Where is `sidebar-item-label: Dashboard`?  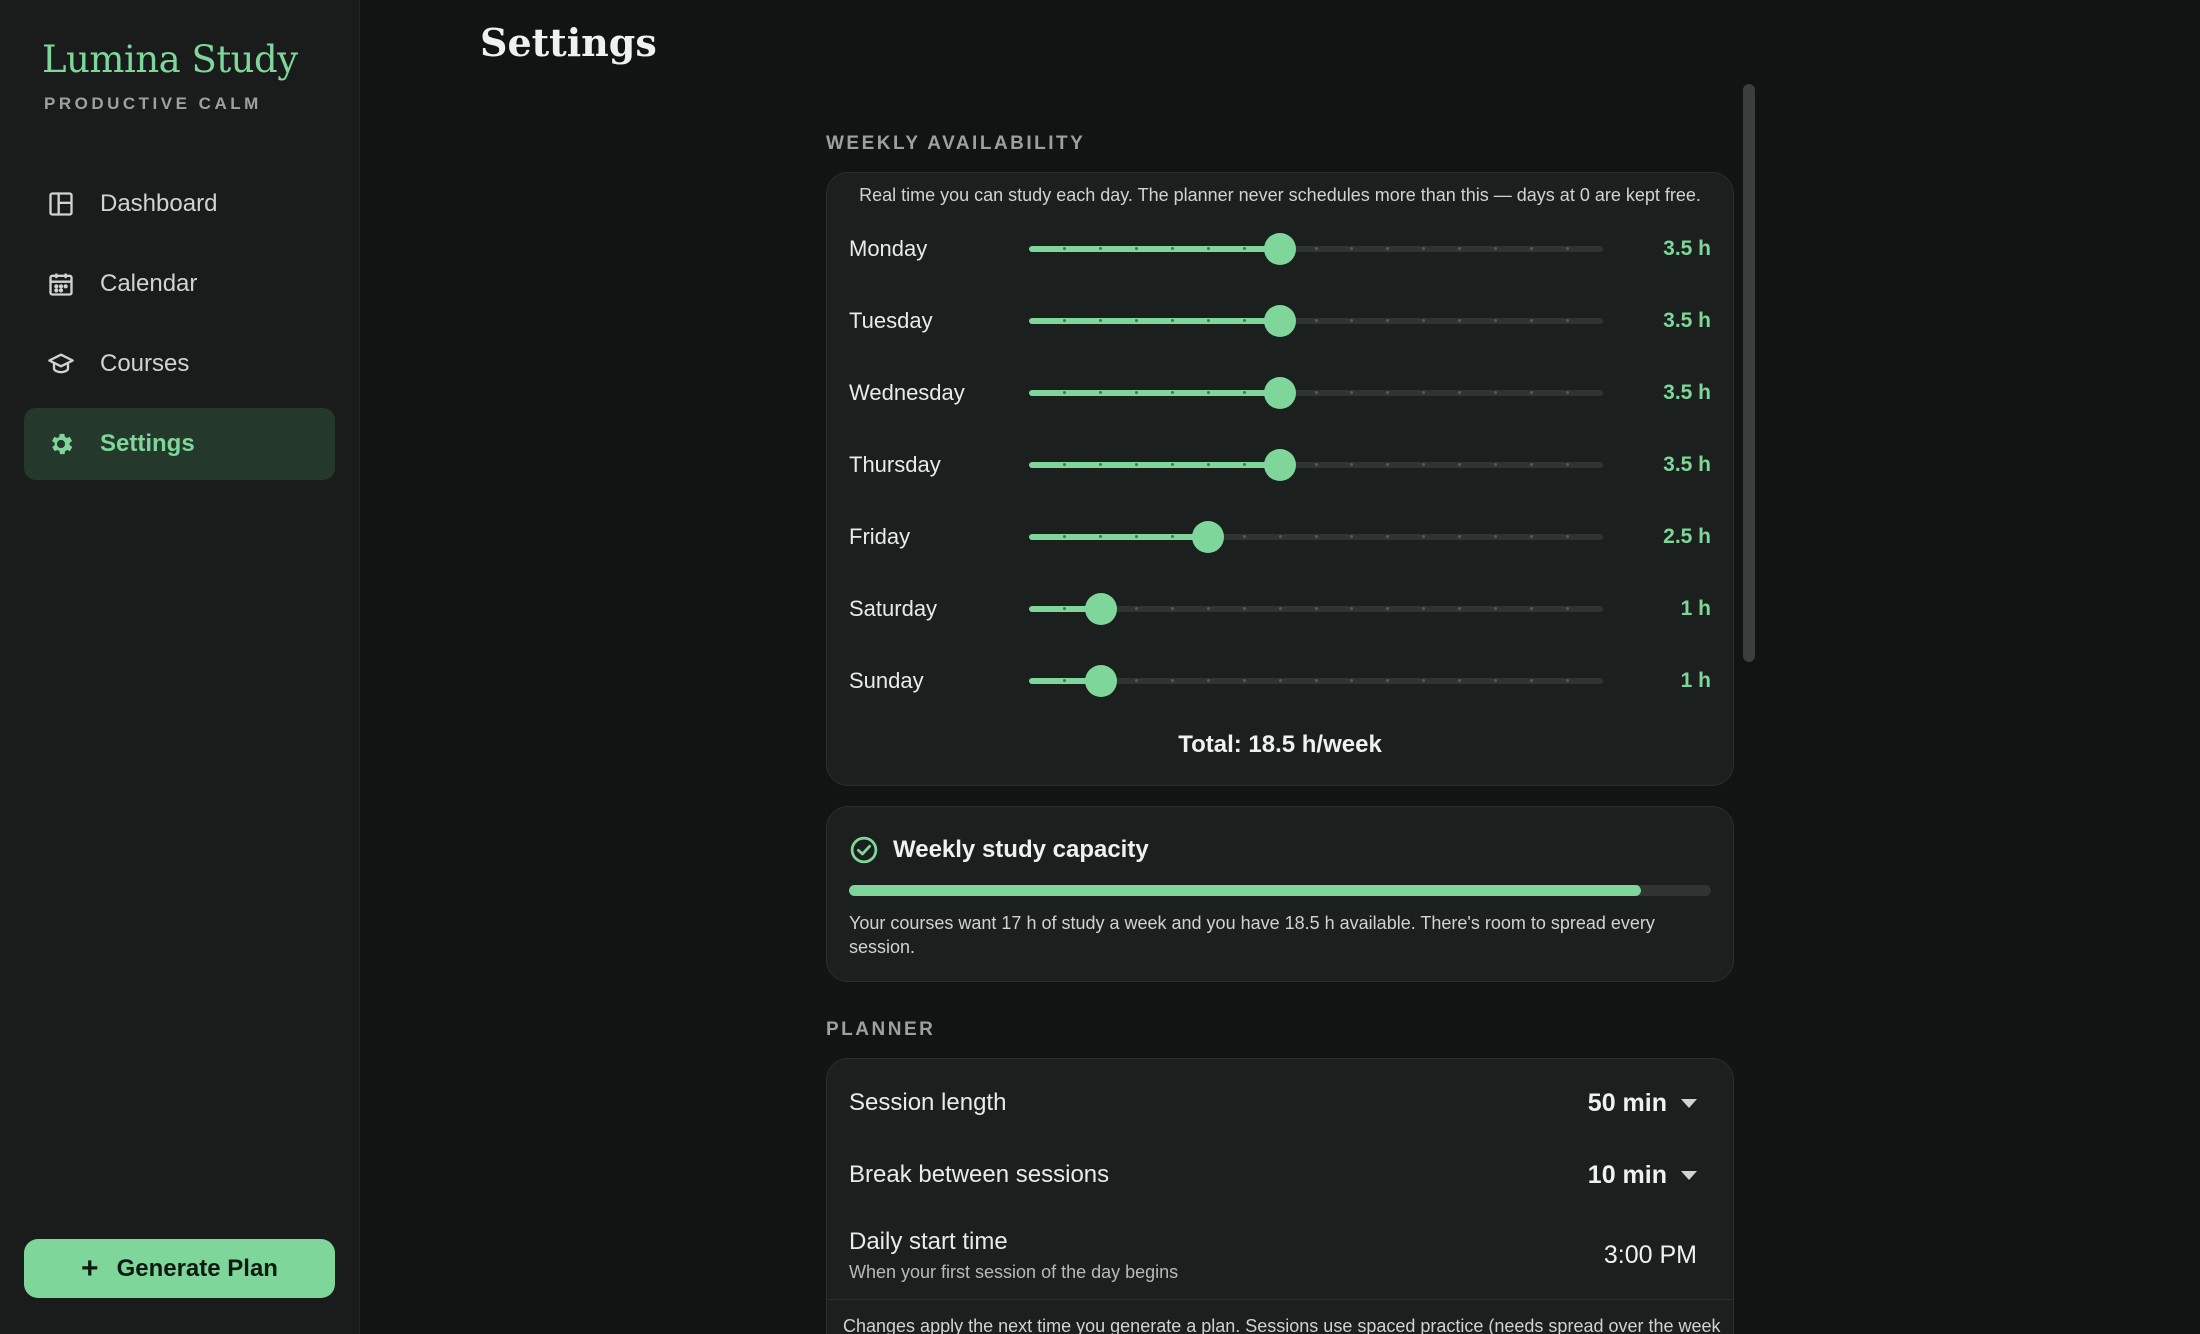 sidebar-item-label: Dashboard is located at coordinates (159, 203).